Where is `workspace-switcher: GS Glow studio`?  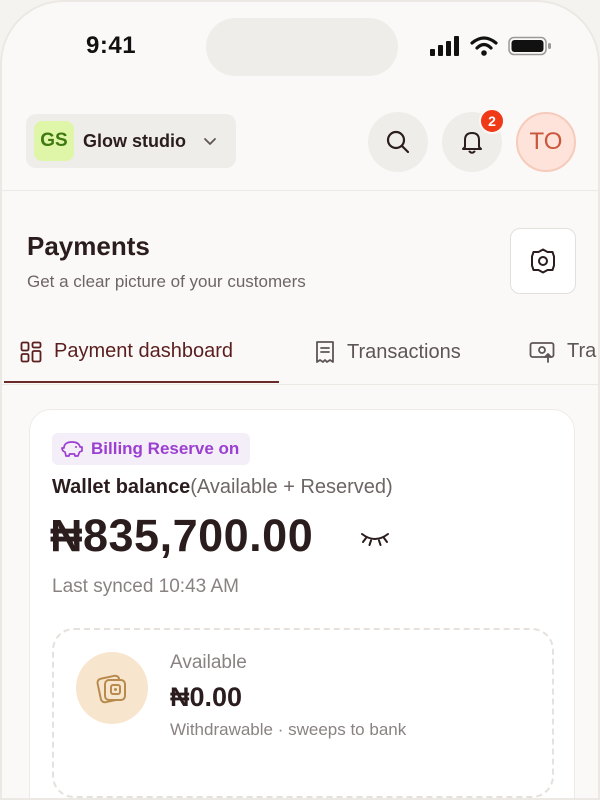
workspace-switcher: GS Glow studio is located at coordinates (131, 141).